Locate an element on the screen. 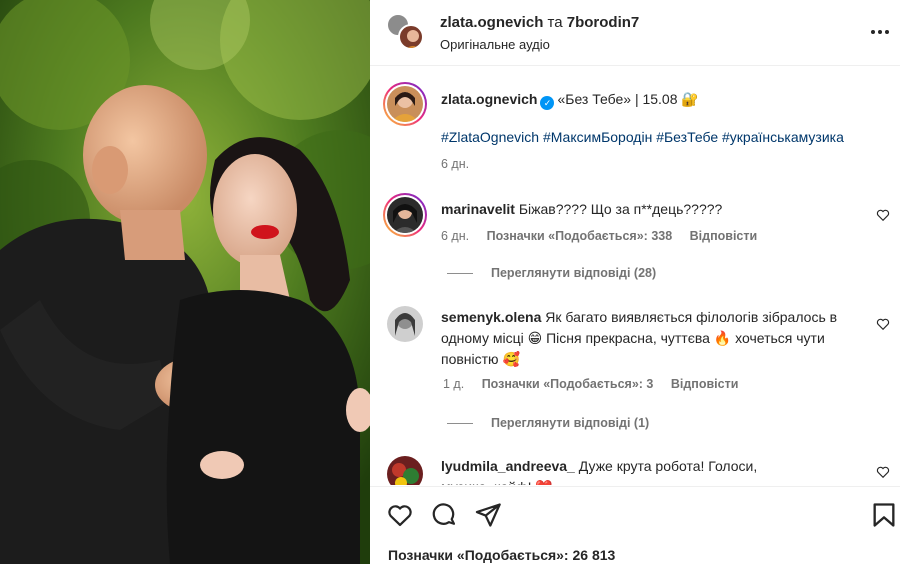 The width and height of the screenshot is (900, 564). post-actions-bar: Позначки «Подобається»: 26 813 is located at coordinates (635, 525).